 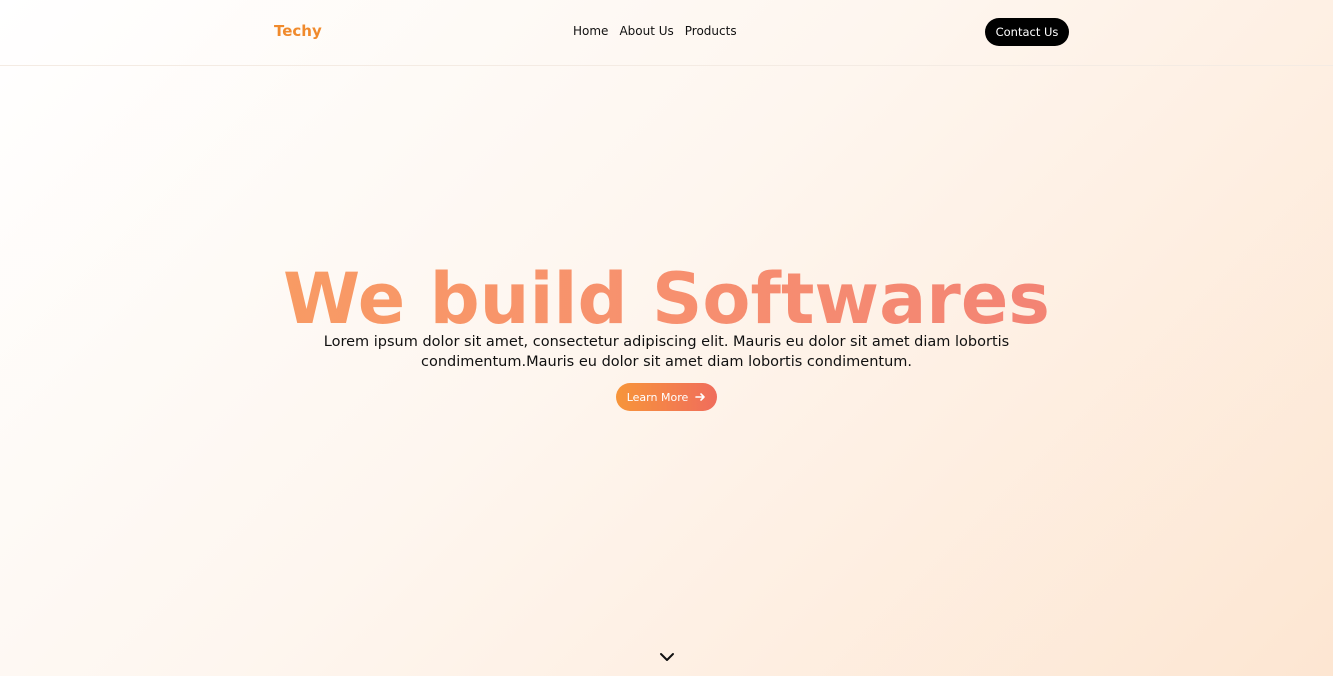 I want to click on brand-logo: Techy, so click(x=298, y=31).